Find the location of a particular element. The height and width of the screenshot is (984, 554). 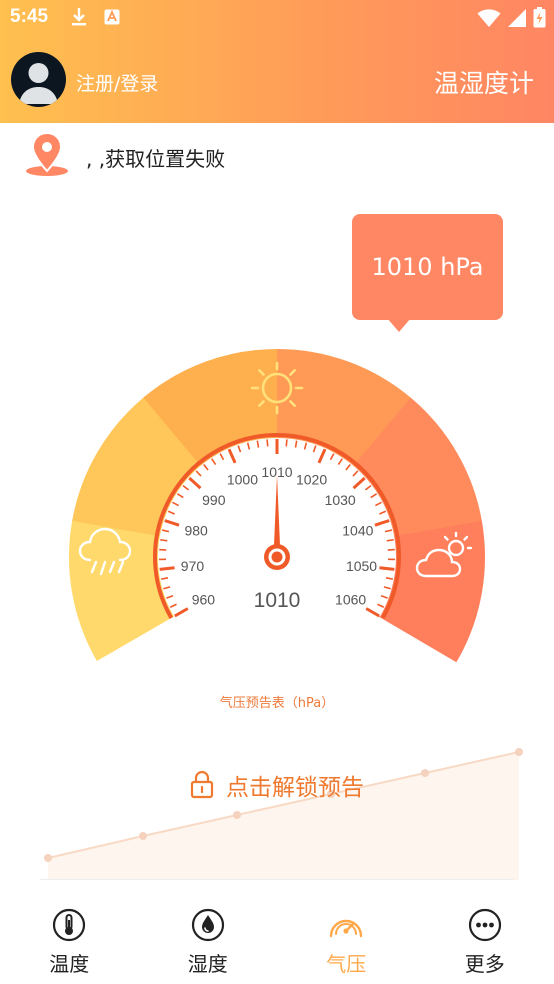

nav-pressure-label: 气压 is located at coordinates (346, 964).